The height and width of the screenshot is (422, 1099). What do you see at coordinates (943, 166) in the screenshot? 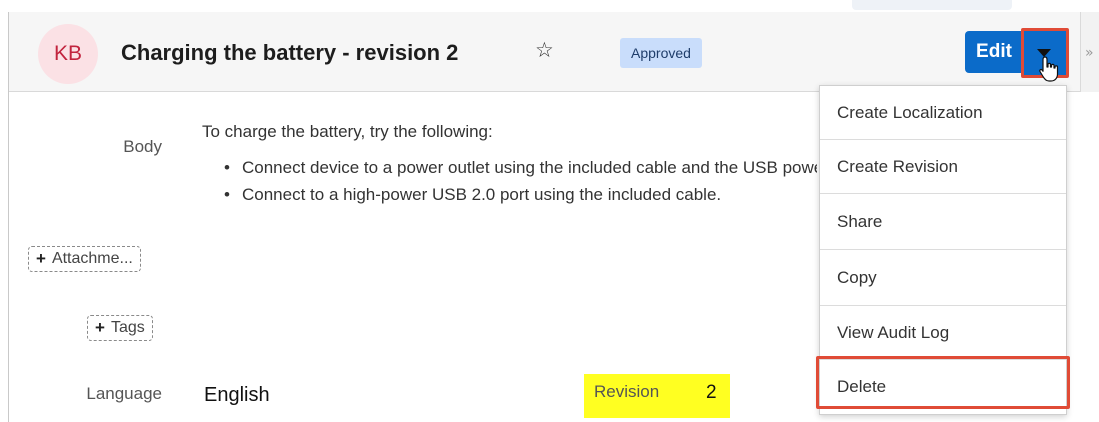
I see `menu-item-create-revision: Create Revision` at bounding box center [943, 166].